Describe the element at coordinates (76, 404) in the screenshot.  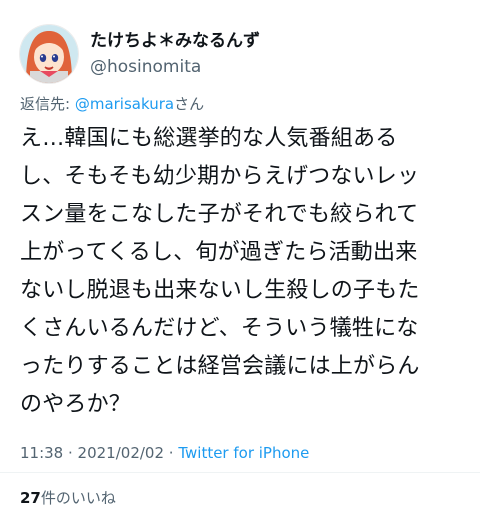
I see `tweet-text-line: のやろか？` at that location.